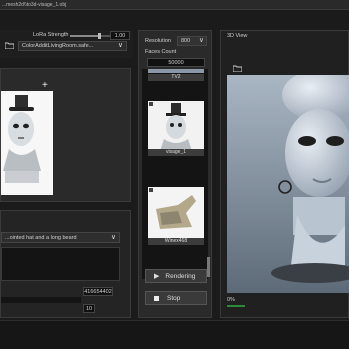  What do you see at coordinates (157, 276) in the screenshot?
I see `play-icon: ▶` at bounding box center [157, 276].